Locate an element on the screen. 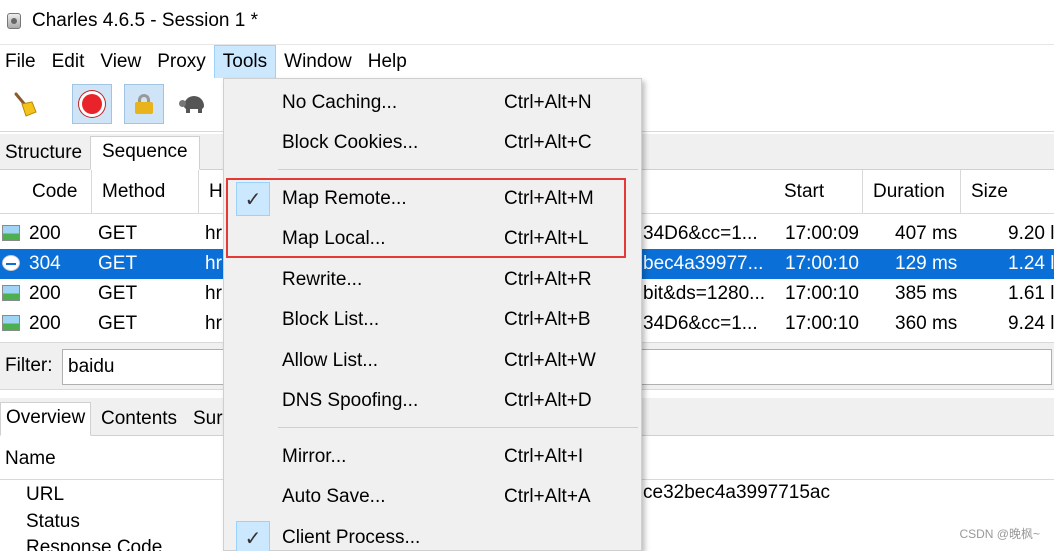 The image size is (1054, 551). menu-item-shortcut: Ctrl+Alt+L is located at coordinates (546, 238).